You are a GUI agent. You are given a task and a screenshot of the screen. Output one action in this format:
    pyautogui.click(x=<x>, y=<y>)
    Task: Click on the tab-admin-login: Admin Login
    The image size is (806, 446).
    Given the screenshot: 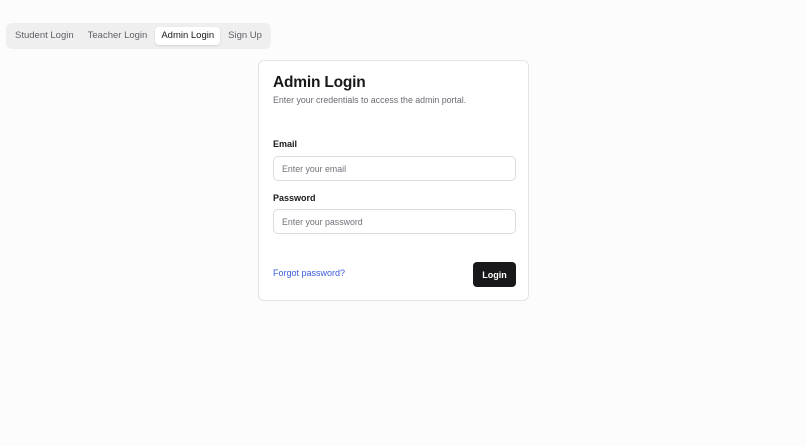 What is the action you would take?
    pyautogui.click(x=188, y=36)
    